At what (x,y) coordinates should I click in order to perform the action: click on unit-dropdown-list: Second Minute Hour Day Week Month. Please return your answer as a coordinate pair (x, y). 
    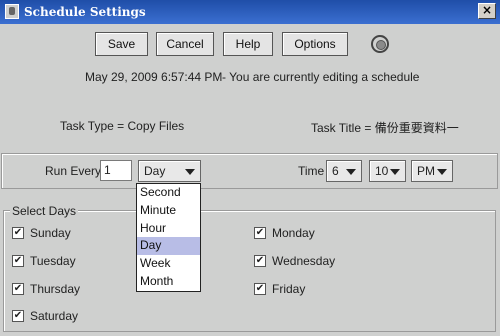
    Looking at the image, I should click on (168, 237).